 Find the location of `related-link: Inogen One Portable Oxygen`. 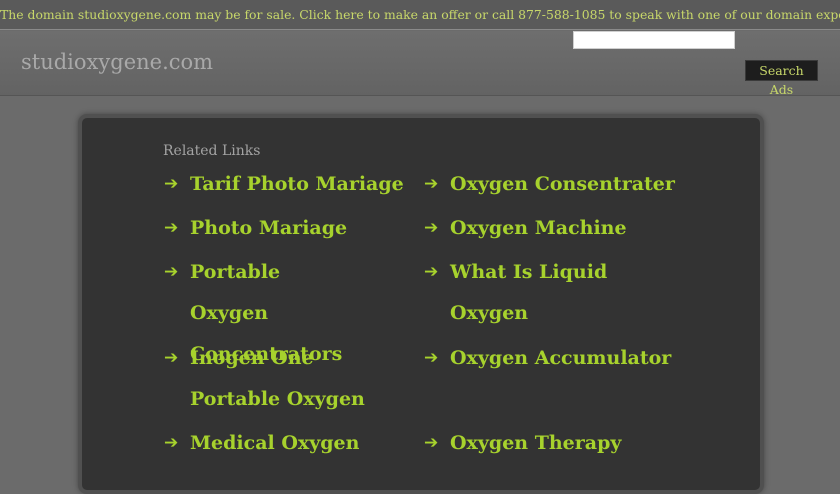

related-link: Inogen One Portable Oxygen is located at coordinates (292, 379).